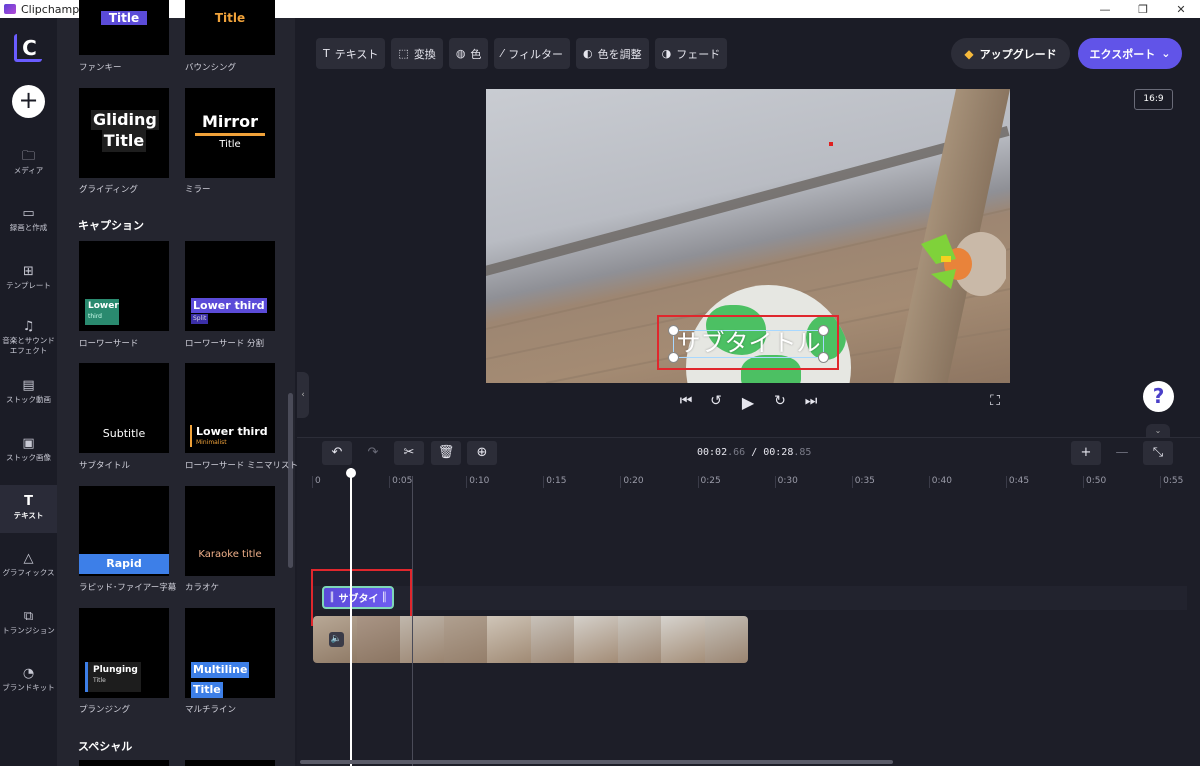  I want to click on rail-item-2: ⊞ テンプレート, so click(28, 277).